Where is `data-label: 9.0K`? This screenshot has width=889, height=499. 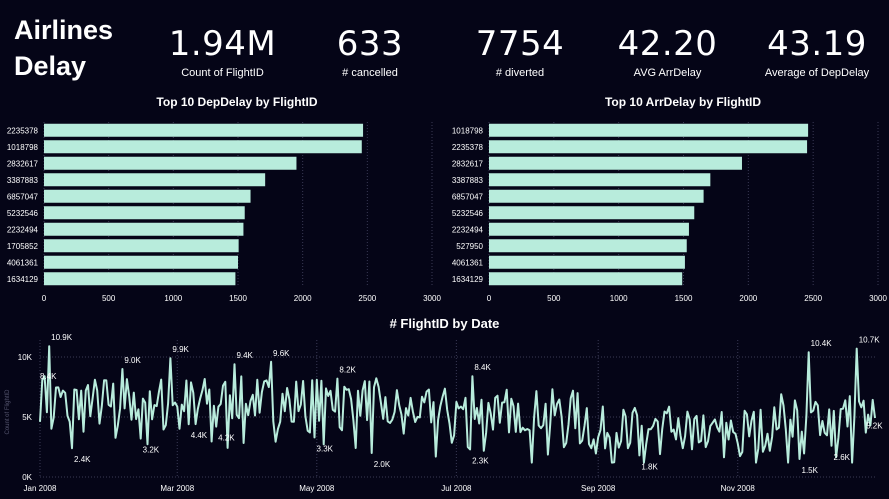
data-label: 9.0K is located at coordinates (132, 360).